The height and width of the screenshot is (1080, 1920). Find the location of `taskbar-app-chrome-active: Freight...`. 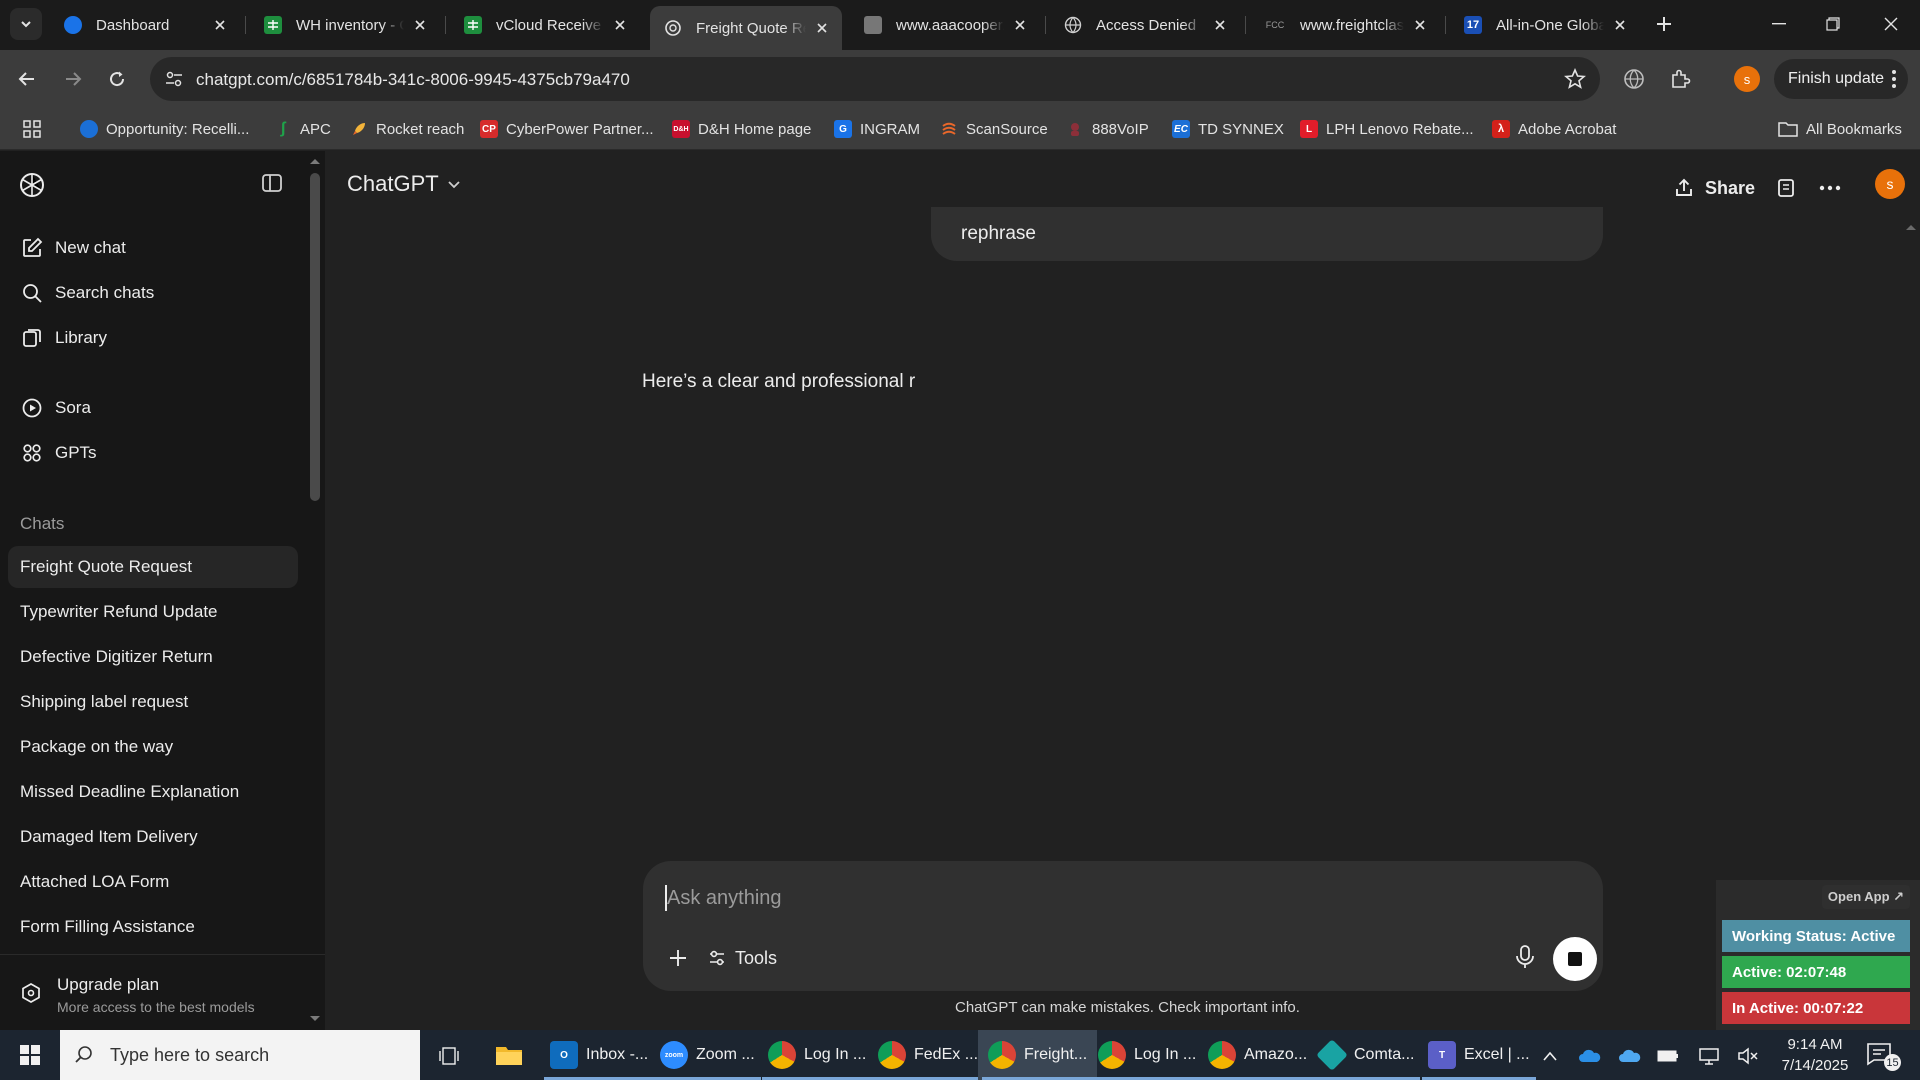

taskbar-app-chrome-active: Freight... is located at coordinates (1038, 1055).